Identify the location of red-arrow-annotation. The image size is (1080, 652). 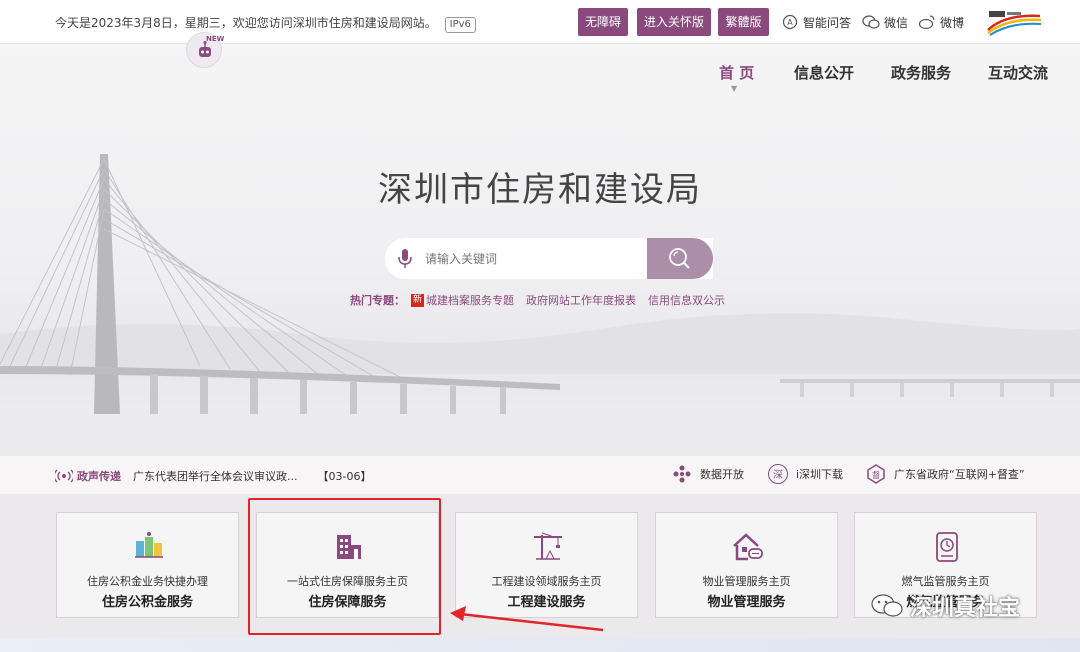
(527, 619).